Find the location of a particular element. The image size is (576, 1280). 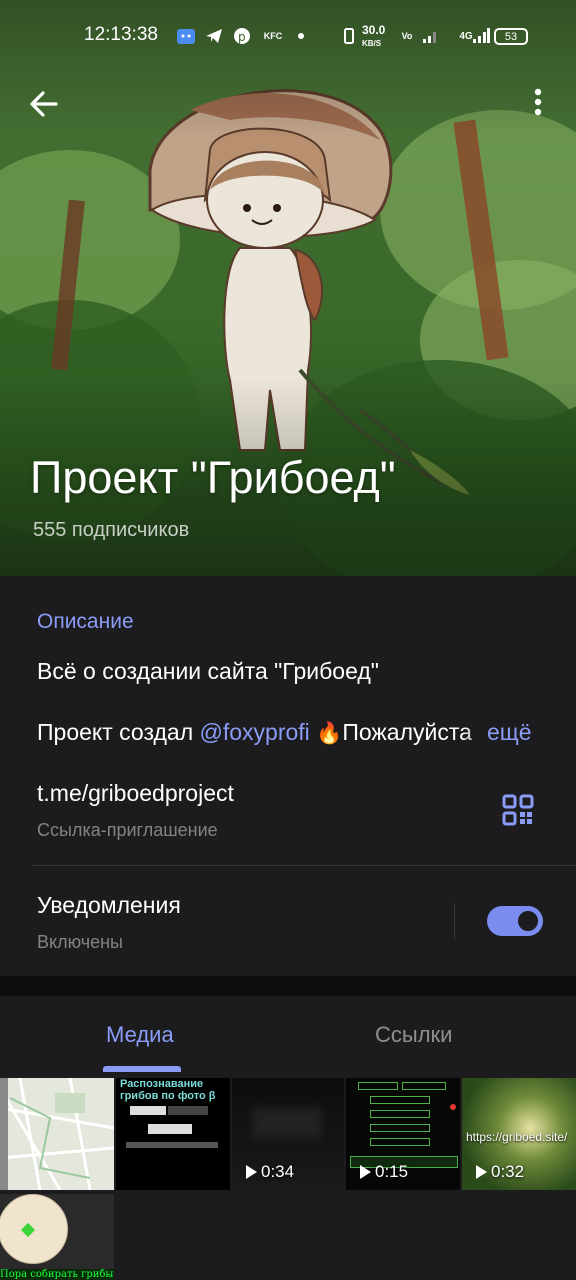

media-caption: Пора собирать грибы! Из is located at coordinates (57, 1274).